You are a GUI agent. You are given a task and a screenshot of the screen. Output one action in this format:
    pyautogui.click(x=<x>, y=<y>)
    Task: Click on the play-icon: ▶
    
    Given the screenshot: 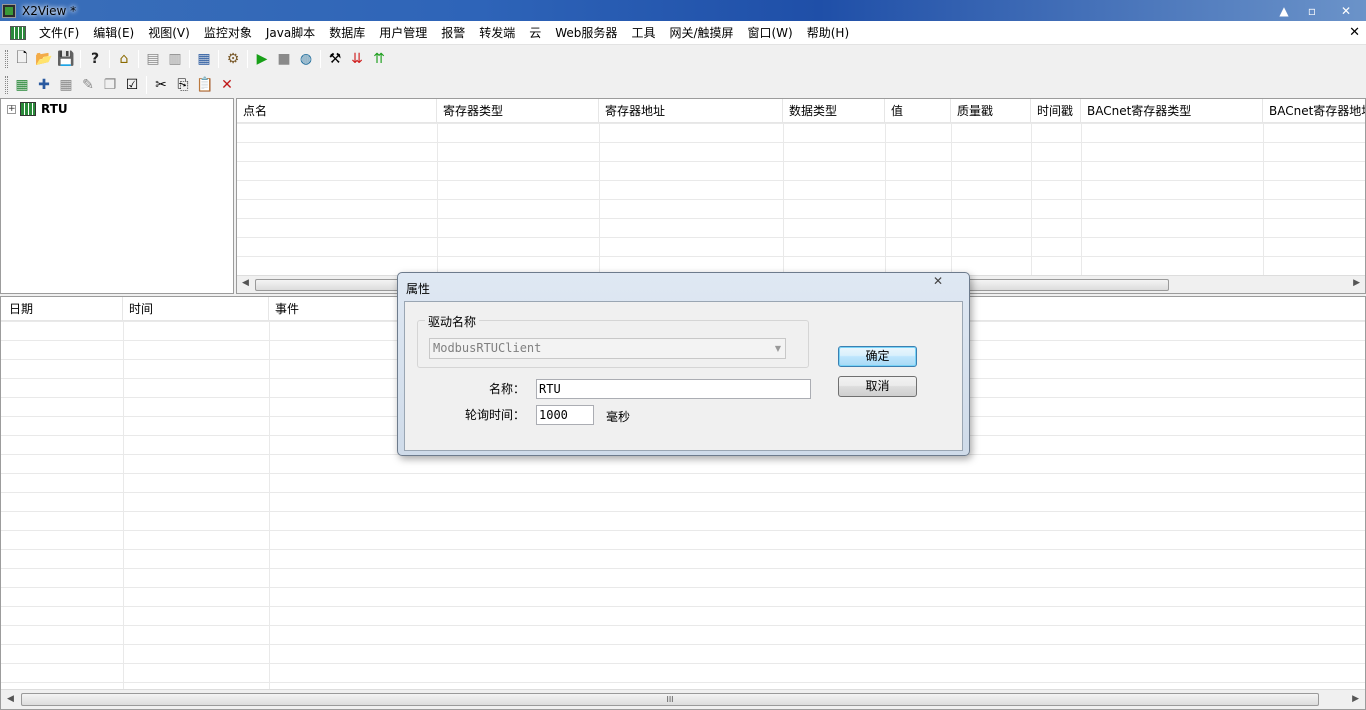 What is the action you would take?
    pyautogui.click(x=262, y=59)
    